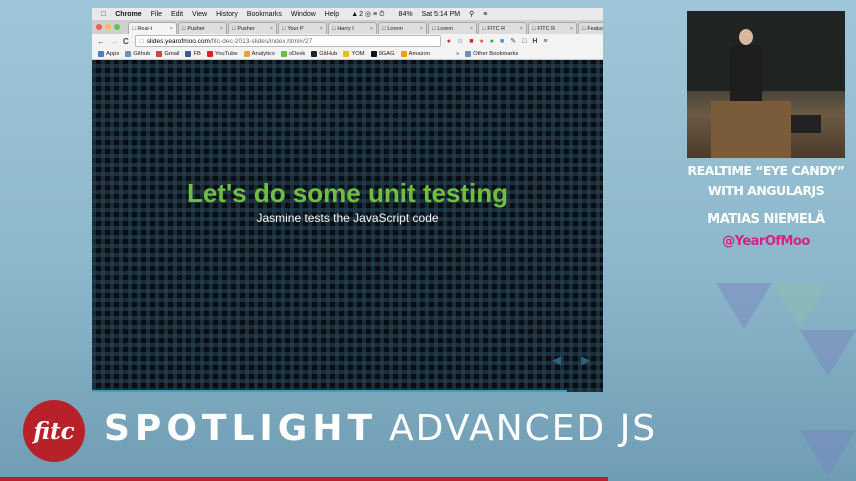  What do you see at coordinates (99, 27) in the screenshot?
I see `close-window-button` at bounding box center [99, 27].